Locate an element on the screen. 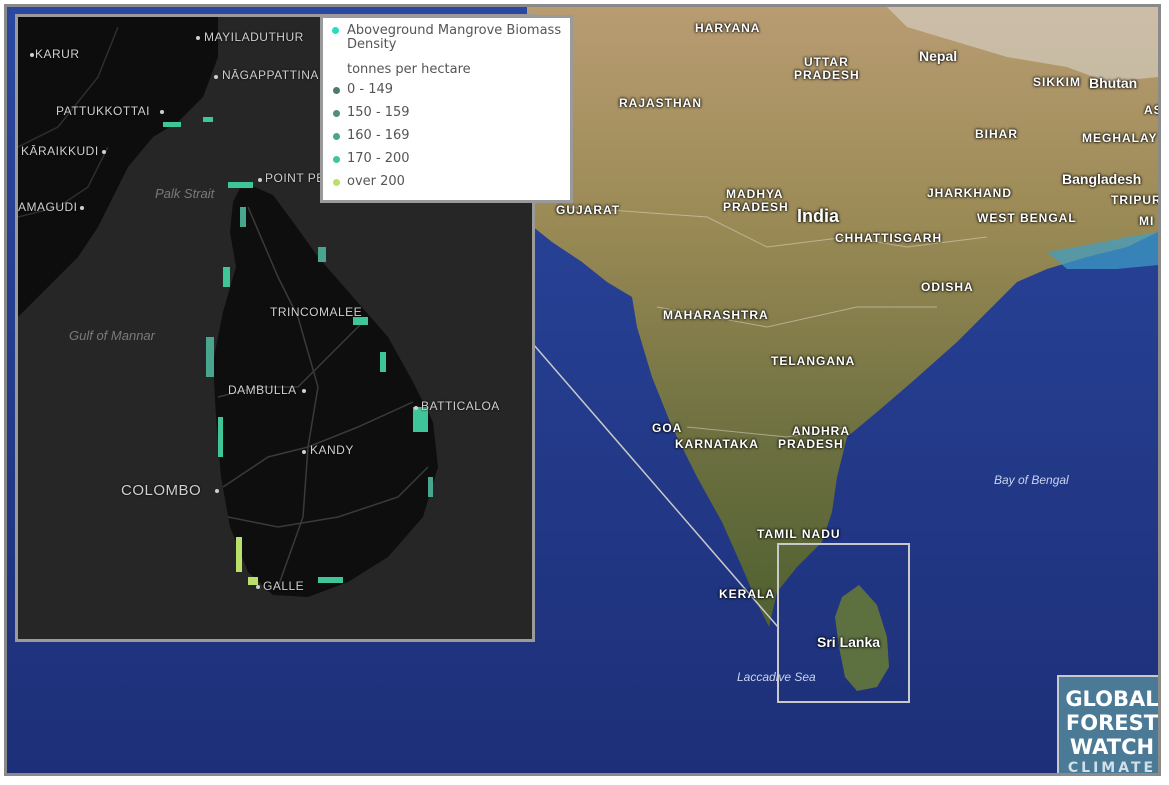 Image resolution: width=1169 pixels, height=785 pixels. label-bay-of-bengal: Bay of Bengal is located at coordinates (1031, 480).